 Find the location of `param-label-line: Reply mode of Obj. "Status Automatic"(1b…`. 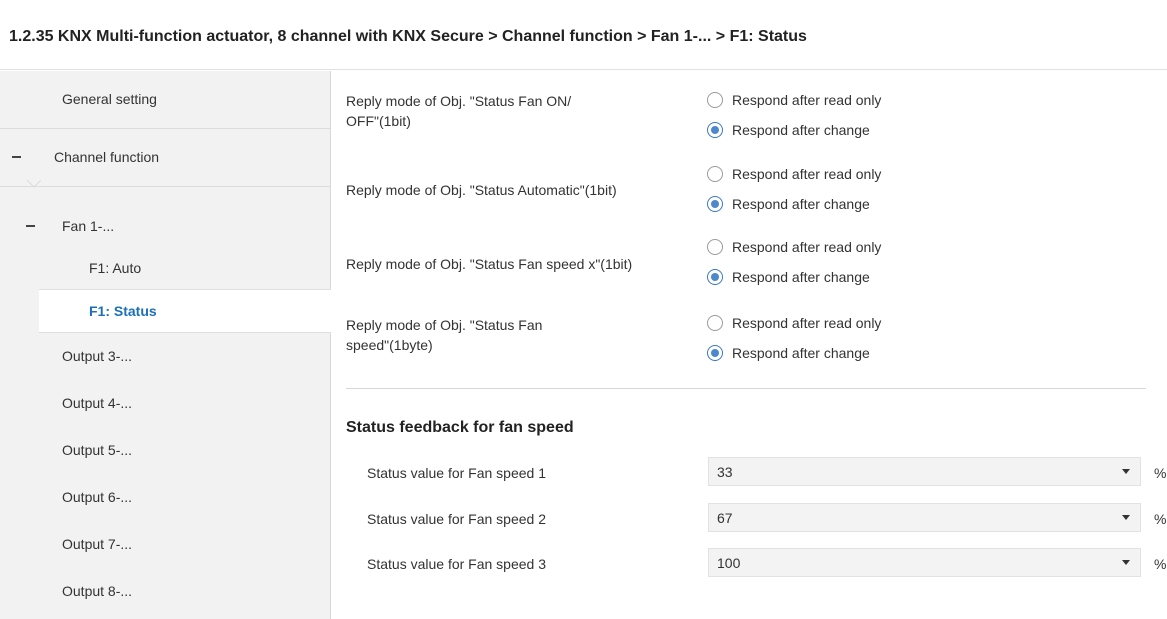

param-label-line: Reply mode of Obj. "Status Automatic"(1b… is located at coordinates (481, 190).